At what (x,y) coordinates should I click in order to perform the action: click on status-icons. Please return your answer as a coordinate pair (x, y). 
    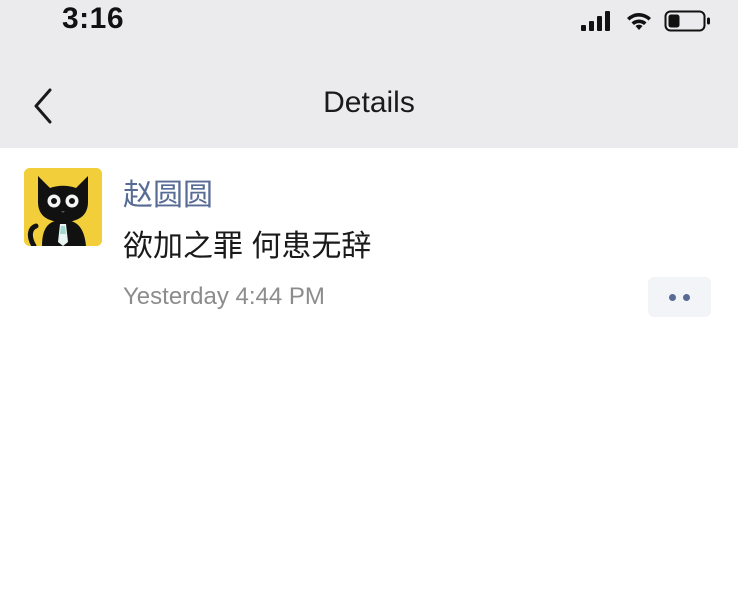
    Looking at the image, I should click on (646, 21).